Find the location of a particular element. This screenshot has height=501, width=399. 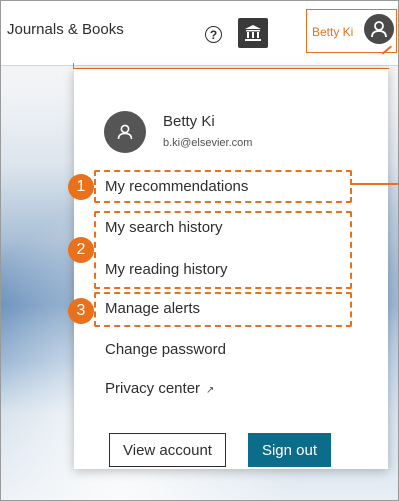

menu-item-privacy-center: Privacy center ↗ is located at coordinates (159, 388).